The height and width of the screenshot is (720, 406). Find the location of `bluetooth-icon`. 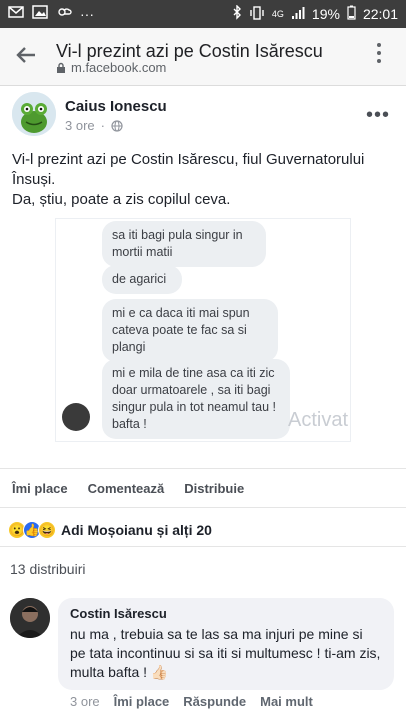

bluetooth-icon is located at coordinates (237, 13).